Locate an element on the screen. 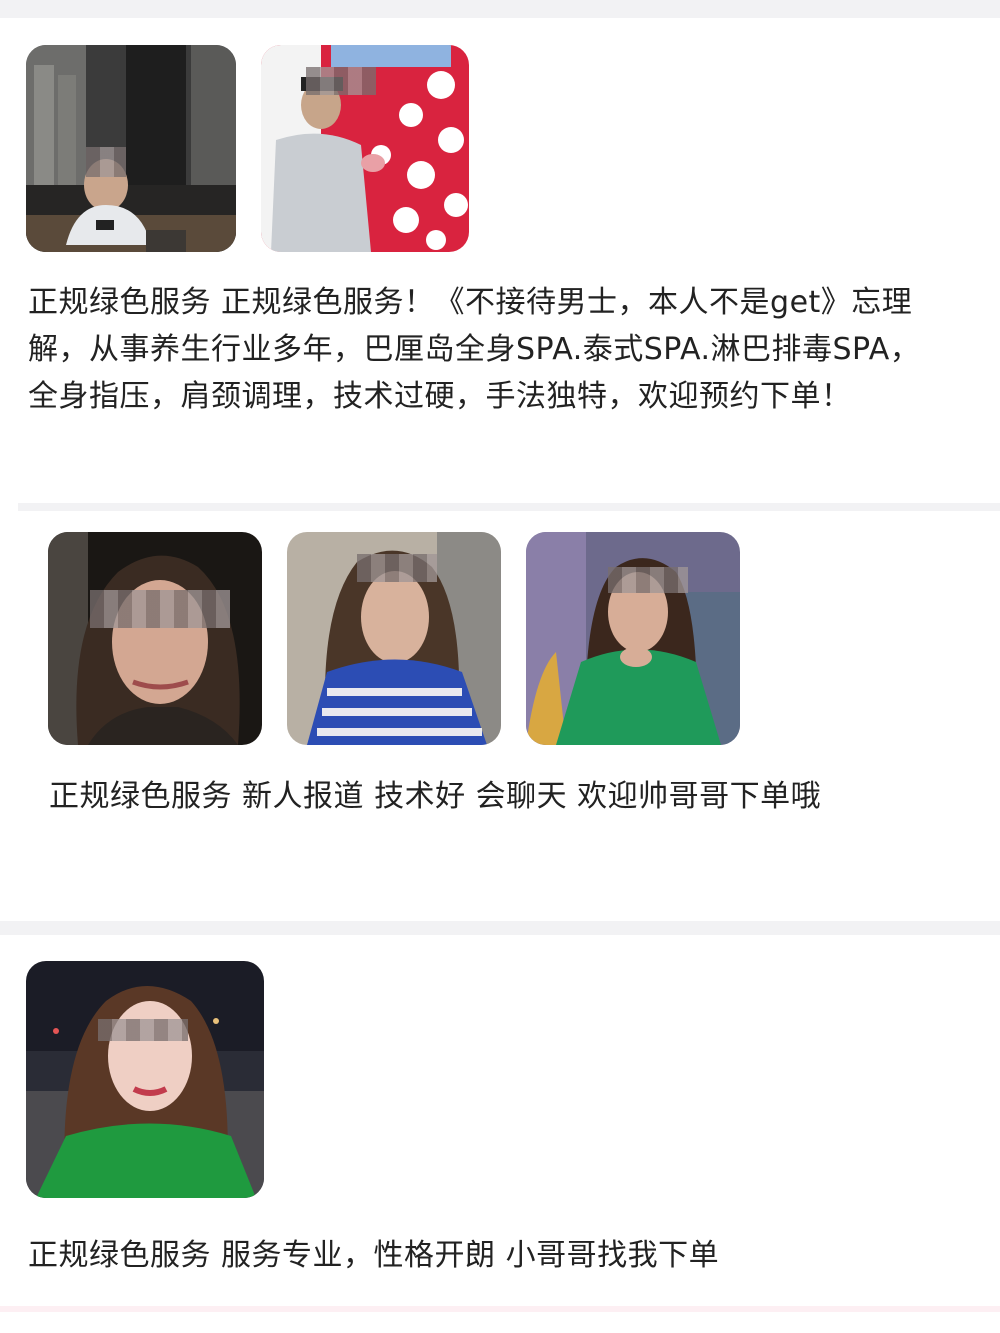 Image resolution: width=1000 pixels, height=1333 pixels. bottom-divider is located at coordinates (500, 1309).